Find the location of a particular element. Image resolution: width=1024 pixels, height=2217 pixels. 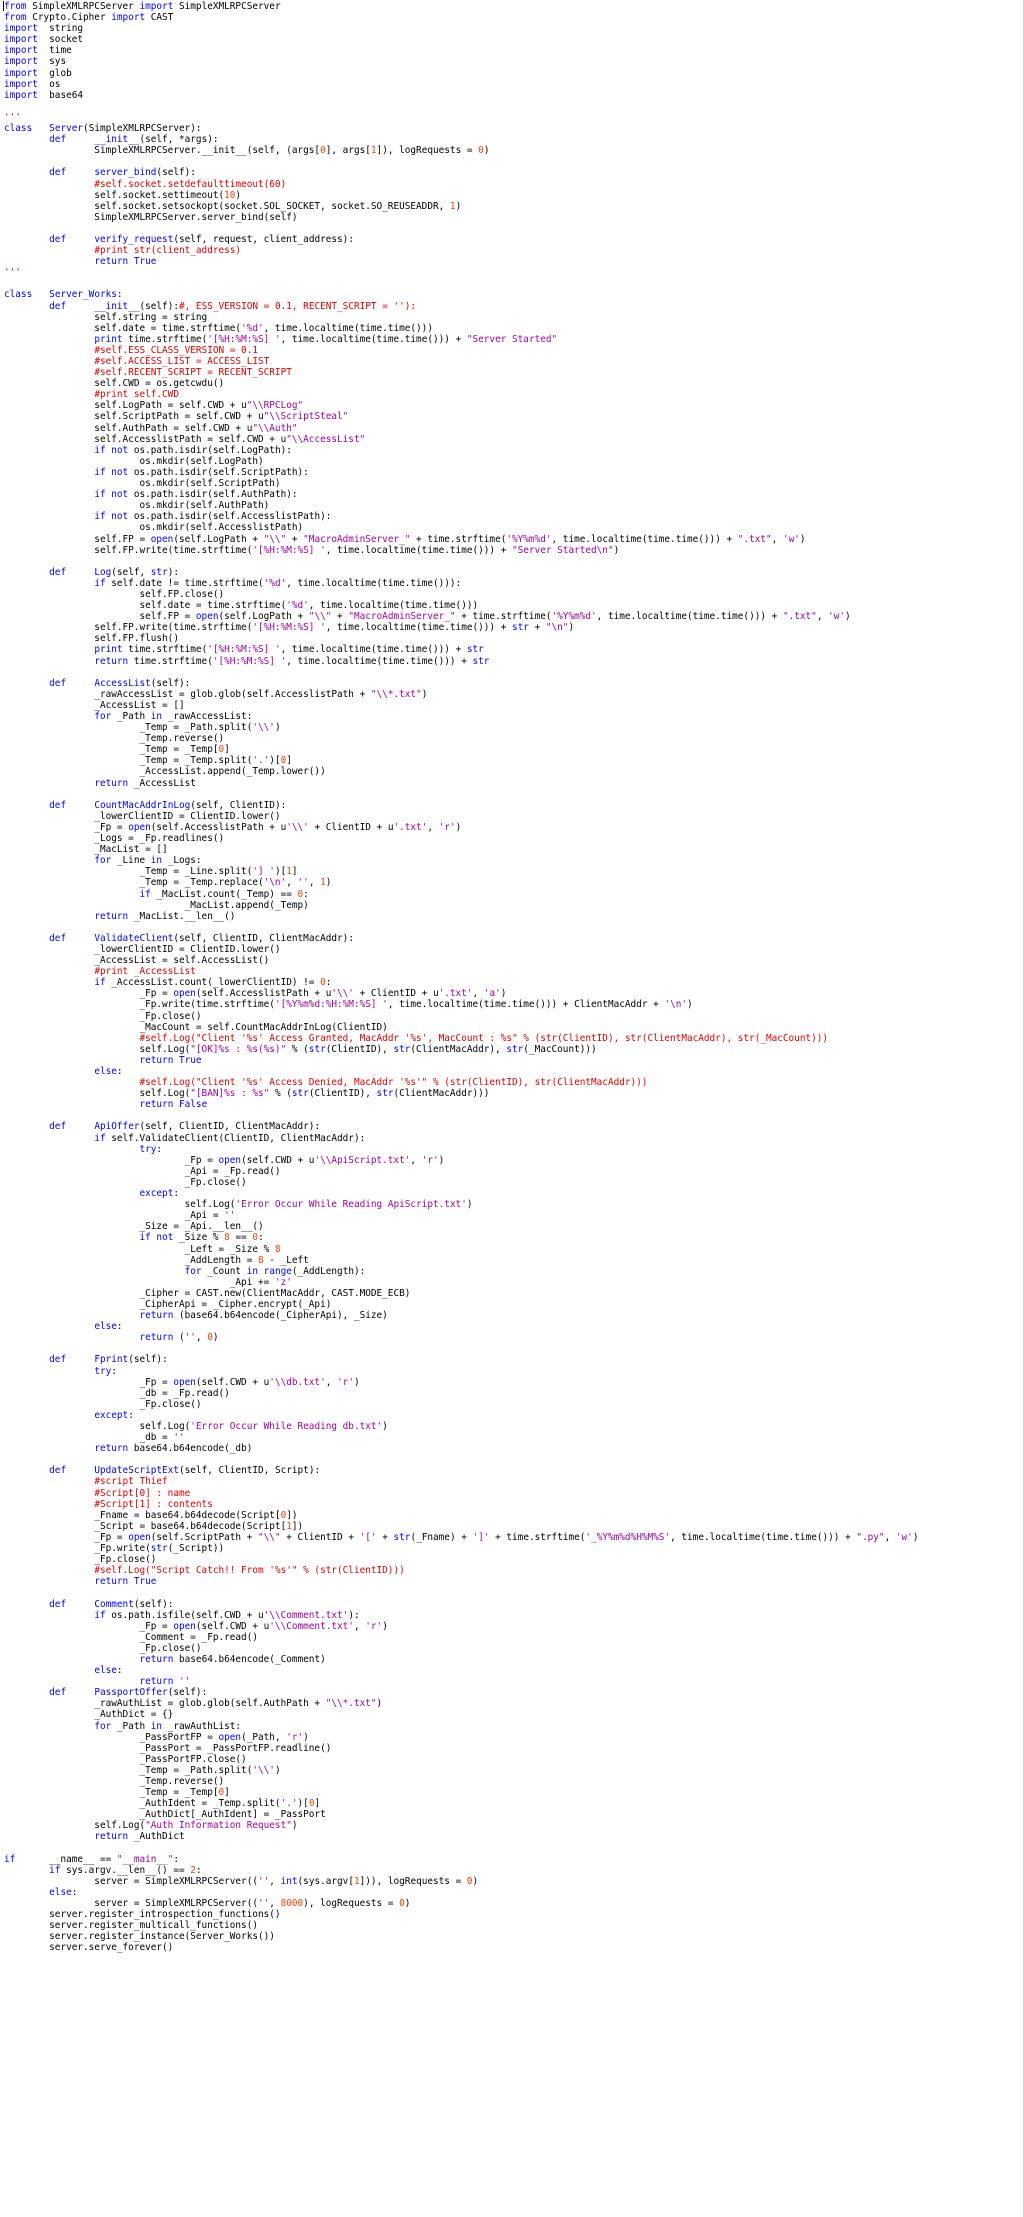

code-line: for _Path in _rawAccessList: is located at coordinates (173, 716).